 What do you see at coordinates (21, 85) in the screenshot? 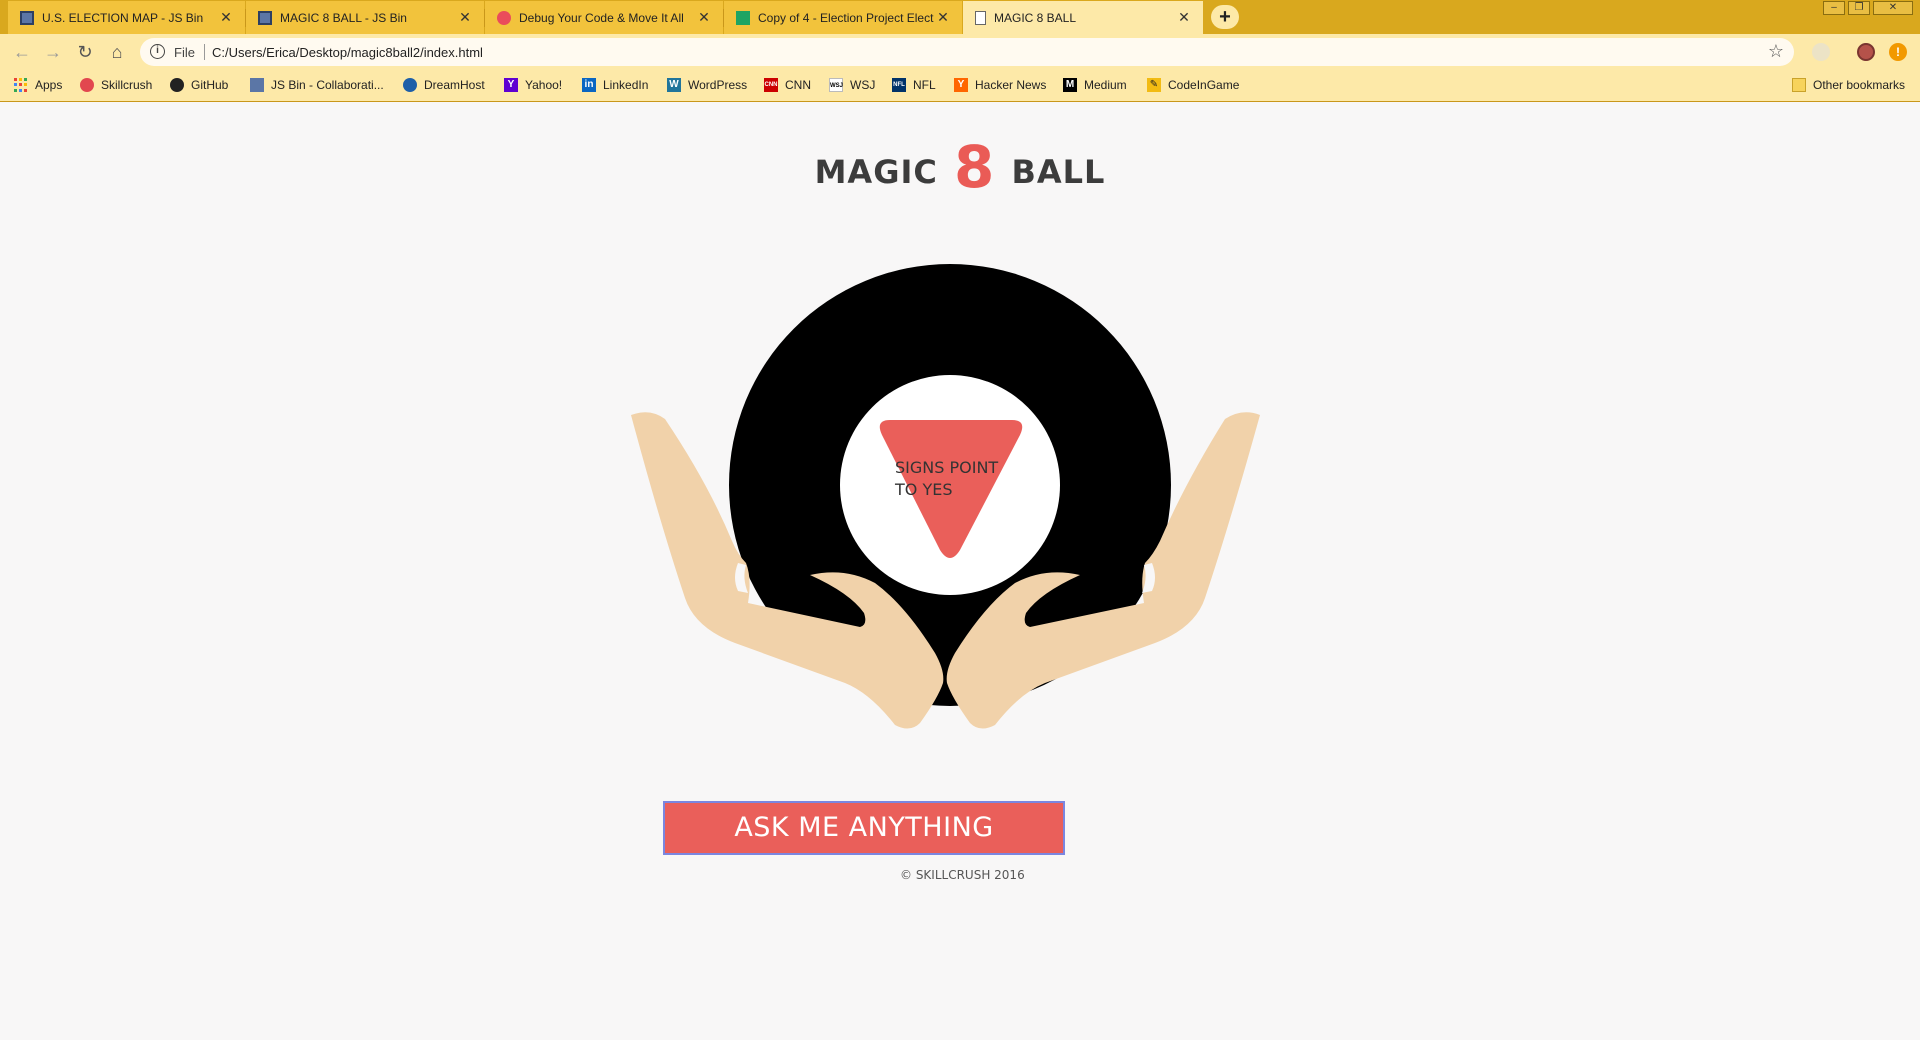
I see `apps-grid-icon` at bounding box center [21, 85].